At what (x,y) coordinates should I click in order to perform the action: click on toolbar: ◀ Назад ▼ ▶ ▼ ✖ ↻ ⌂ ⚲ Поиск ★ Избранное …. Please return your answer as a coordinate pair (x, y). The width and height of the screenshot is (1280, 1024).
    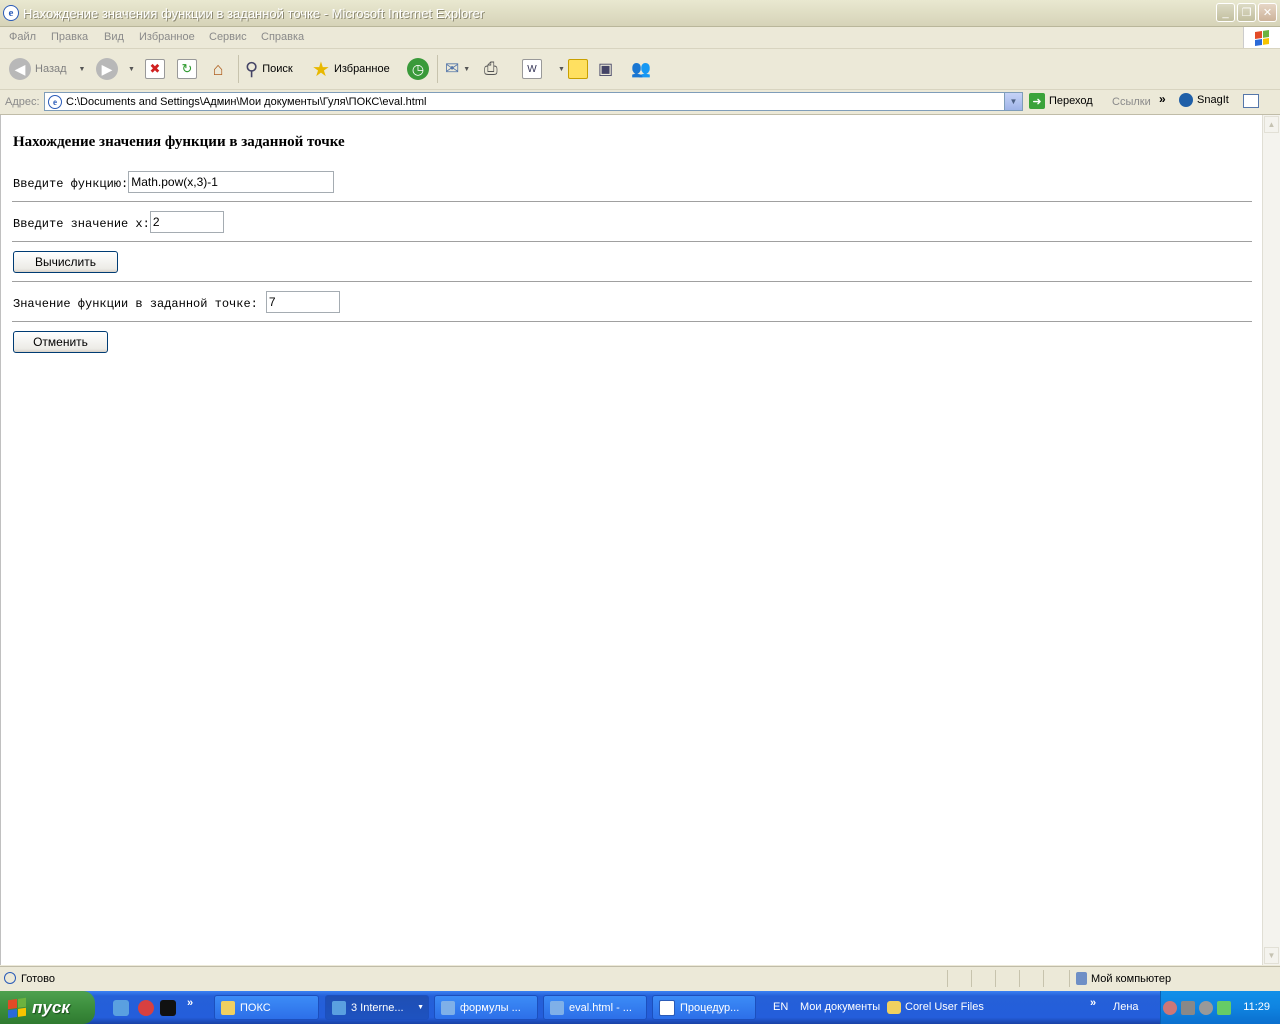
    Looking at the image, I should click on (640, 69).